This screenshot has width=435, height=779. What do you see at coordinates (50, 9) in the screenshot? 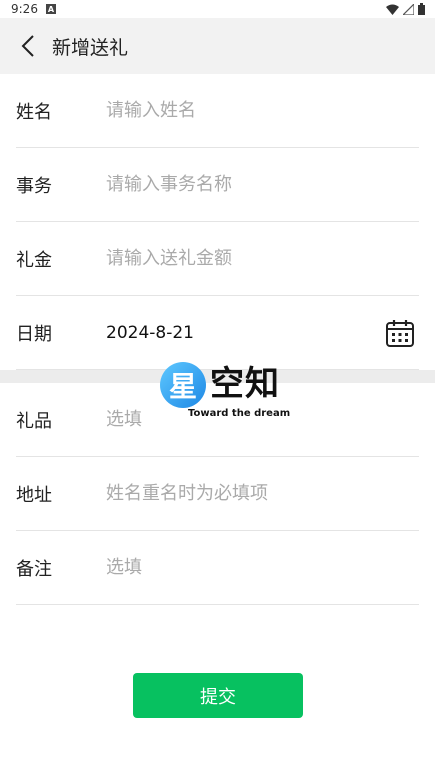
I see `notification-icon: A` at bounding box center [50, 9].